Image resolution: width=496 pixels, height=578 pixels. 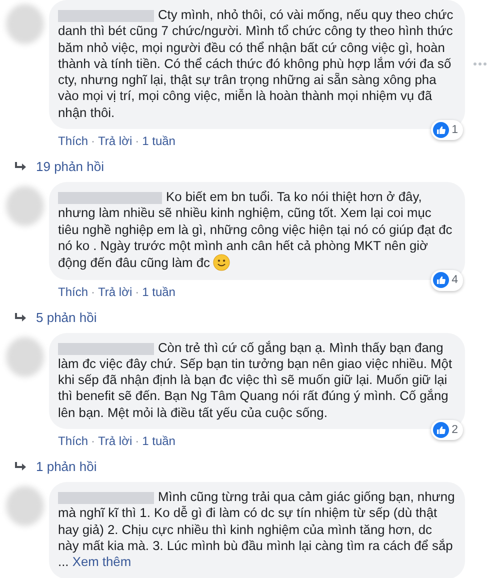 I want to click on reaction-count: 2, so click(x=446, y=430).